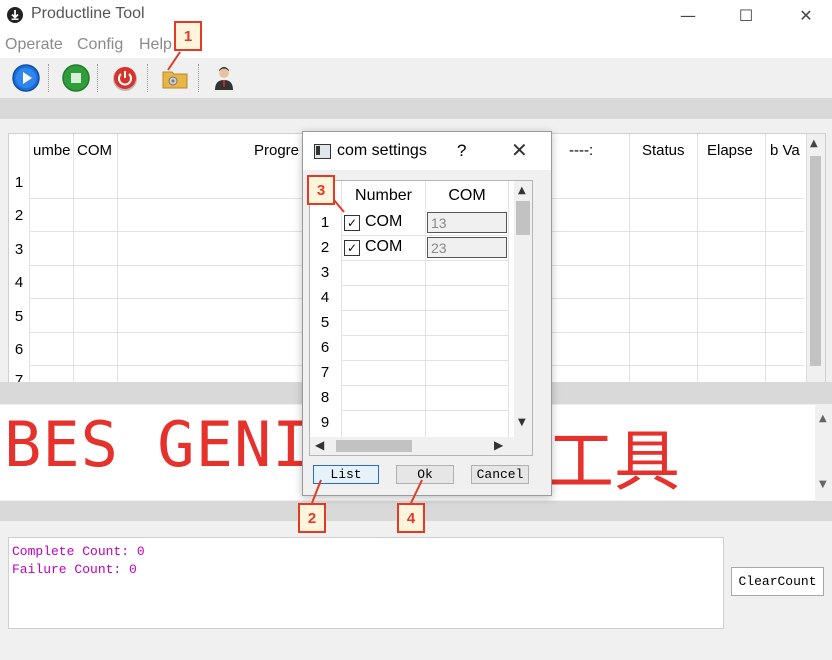 Image resolution: width=832 pixels, height=660 pixels. Describe the element at coordinates (322, 151) in the screenshot. I see `dialog-window-icon` at that location.